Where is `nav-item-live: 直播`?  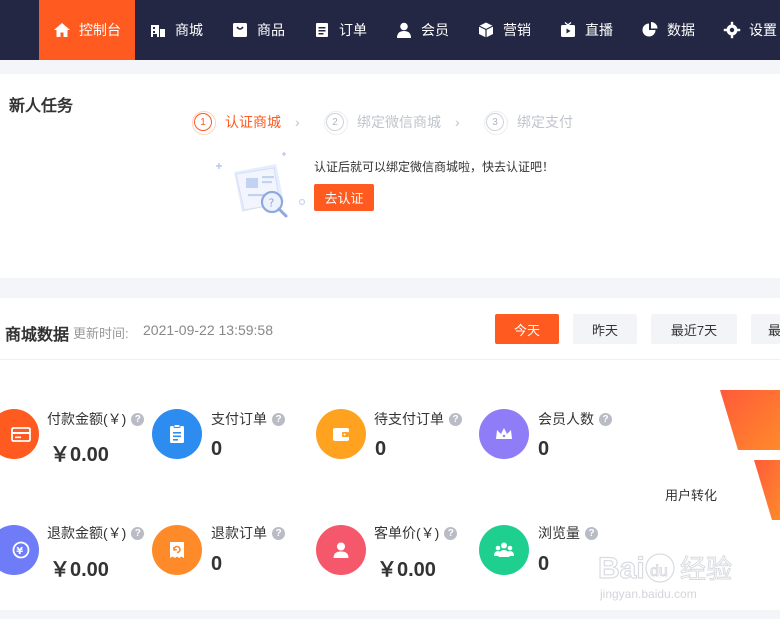 nav-item-live: 直播 is located at coordinates (586, 30).